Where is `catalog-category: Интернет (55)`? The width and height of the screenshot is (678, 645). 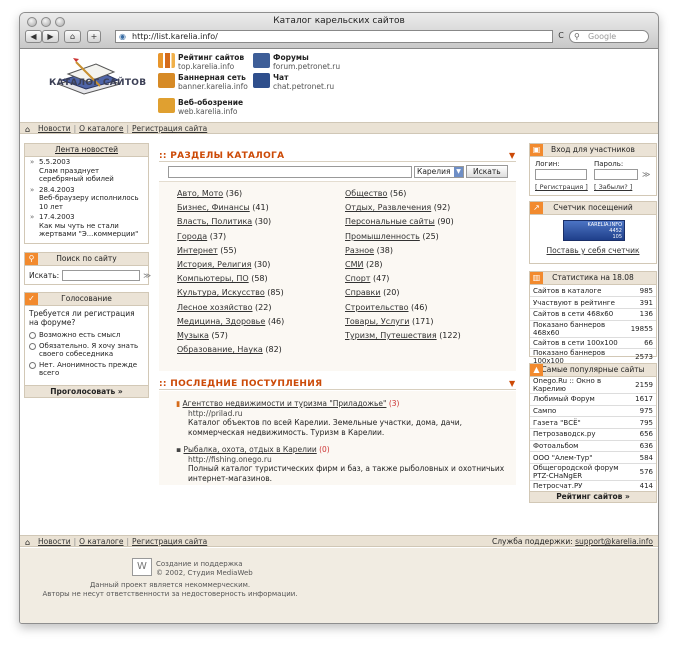 catalog-category: Интернет (55) is located at coordinates (230, 251).